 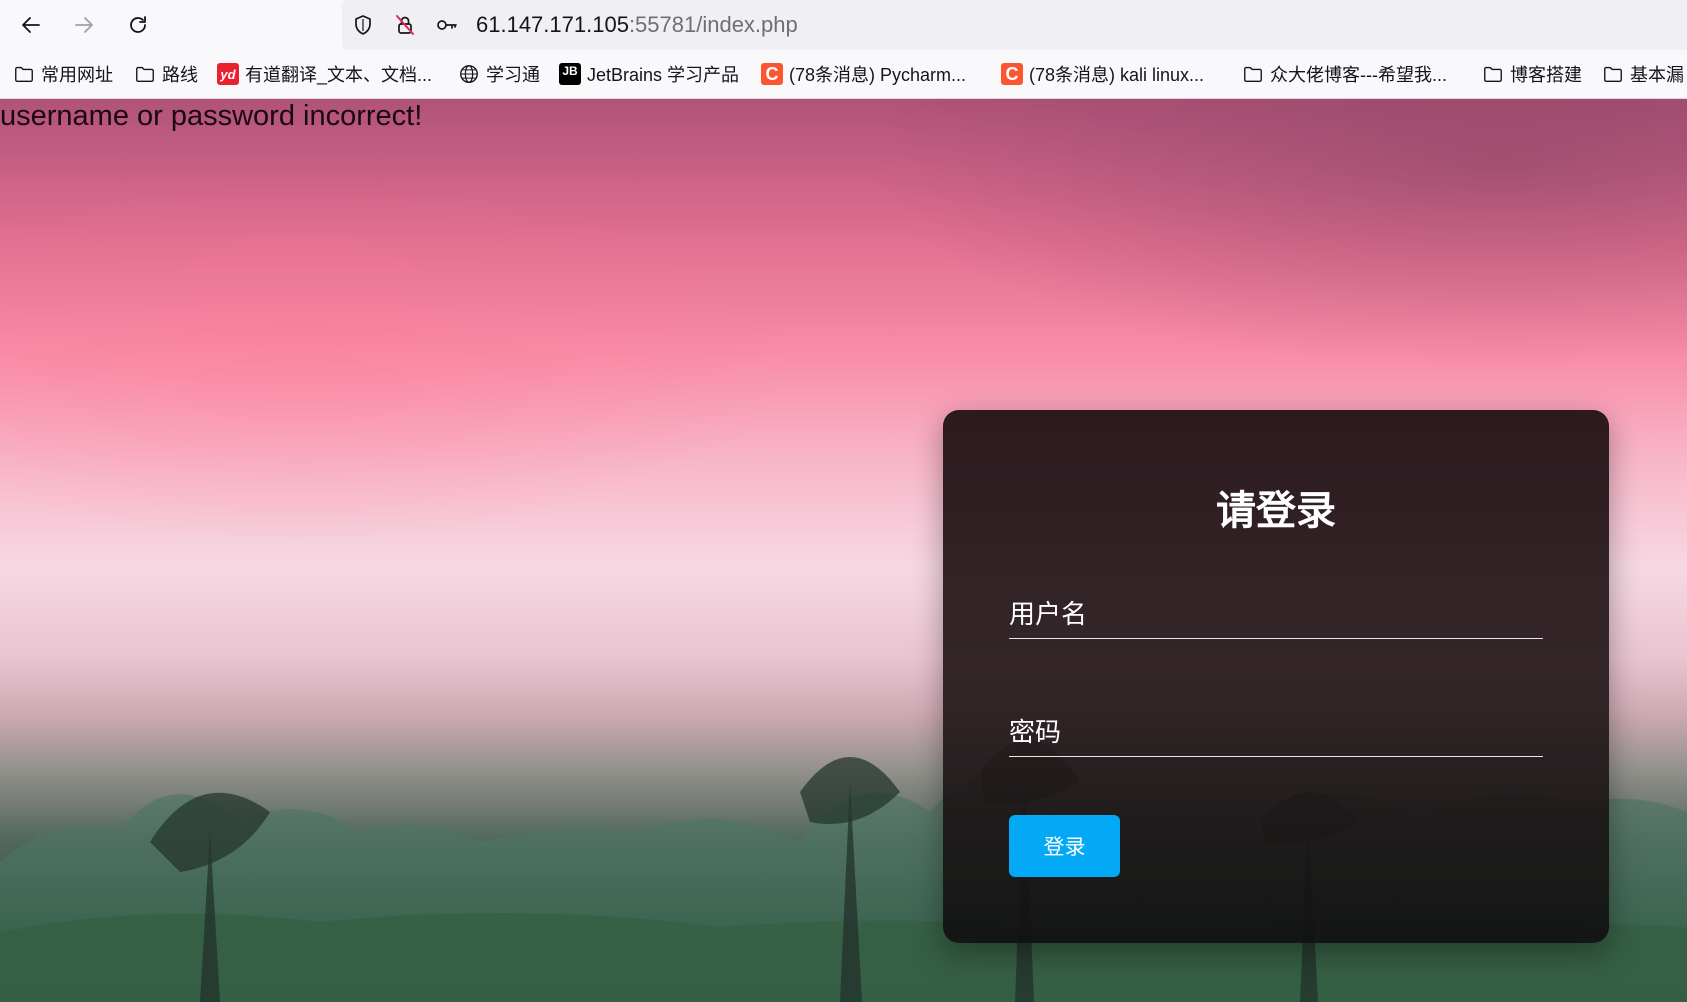 I want to click on reload-button, so click(x=138, y=25).